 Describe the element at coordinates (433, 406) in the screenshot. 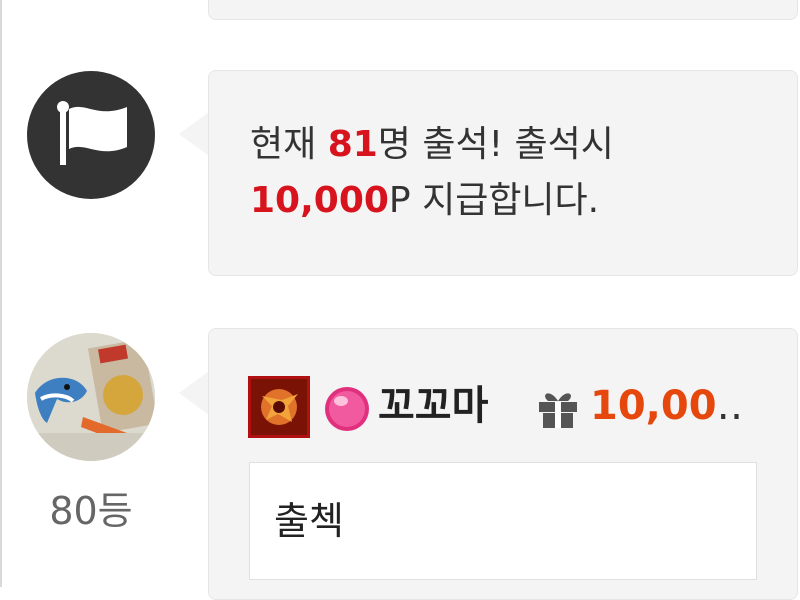

I see `comment-nickname: 꼬꼬마` at that location.